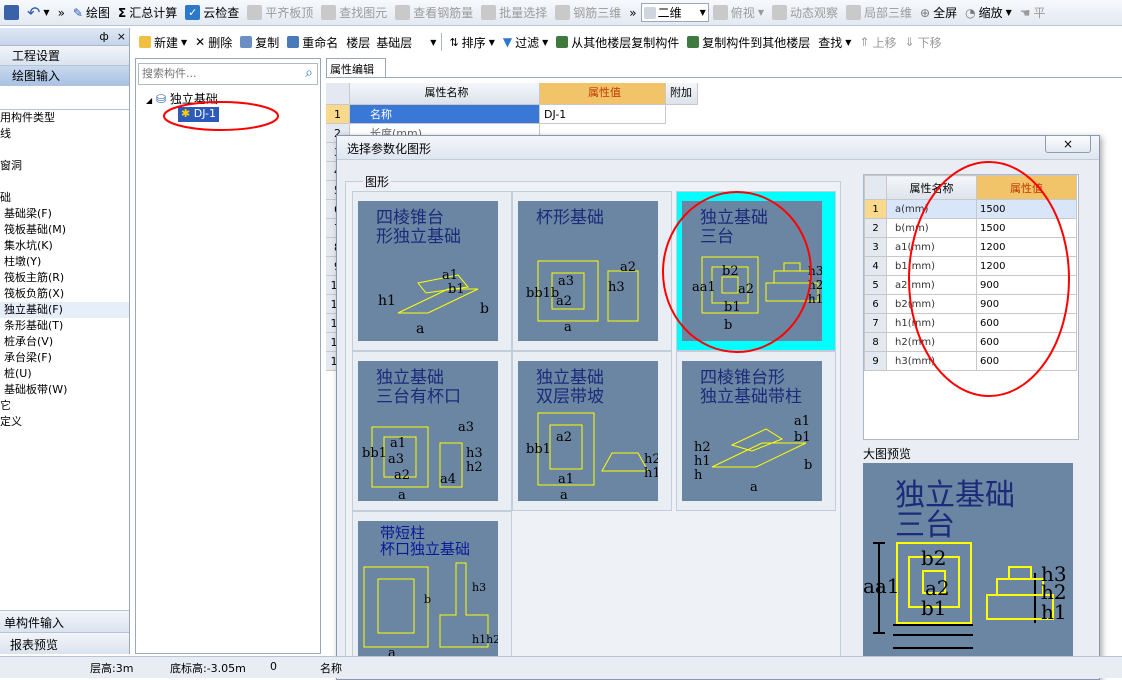  I want to click on shape-option-5: 独立基础 双层带坡 bb1 a2 a1 a h2 h1, so click(592, 431).